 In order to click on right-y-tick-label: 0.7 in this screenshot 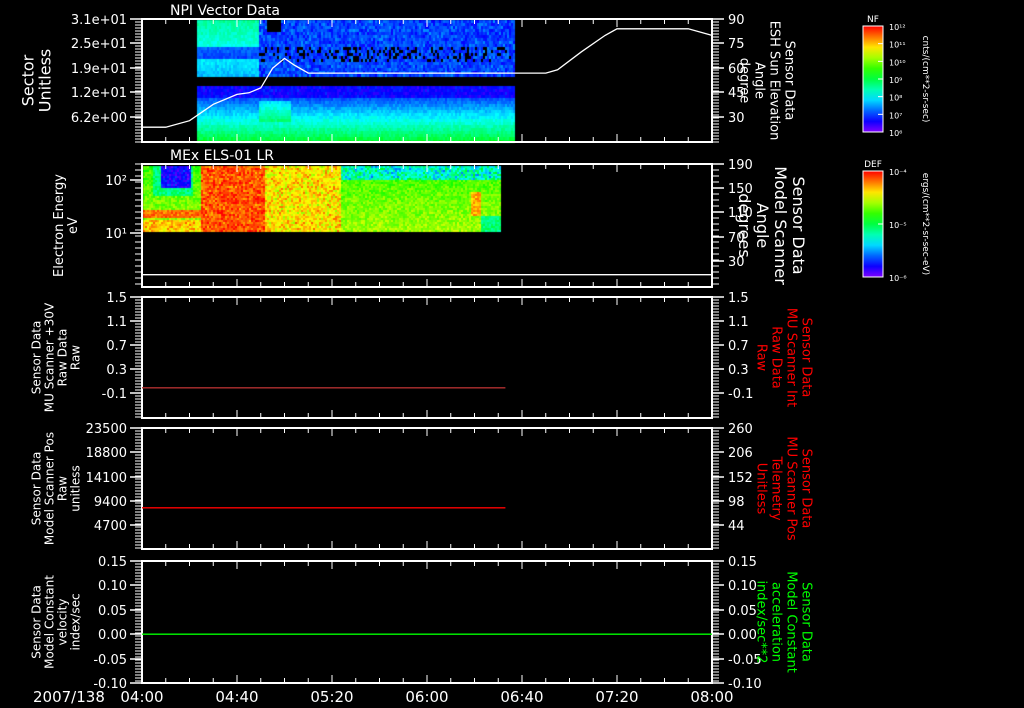, I will do `click(738, 346)`.